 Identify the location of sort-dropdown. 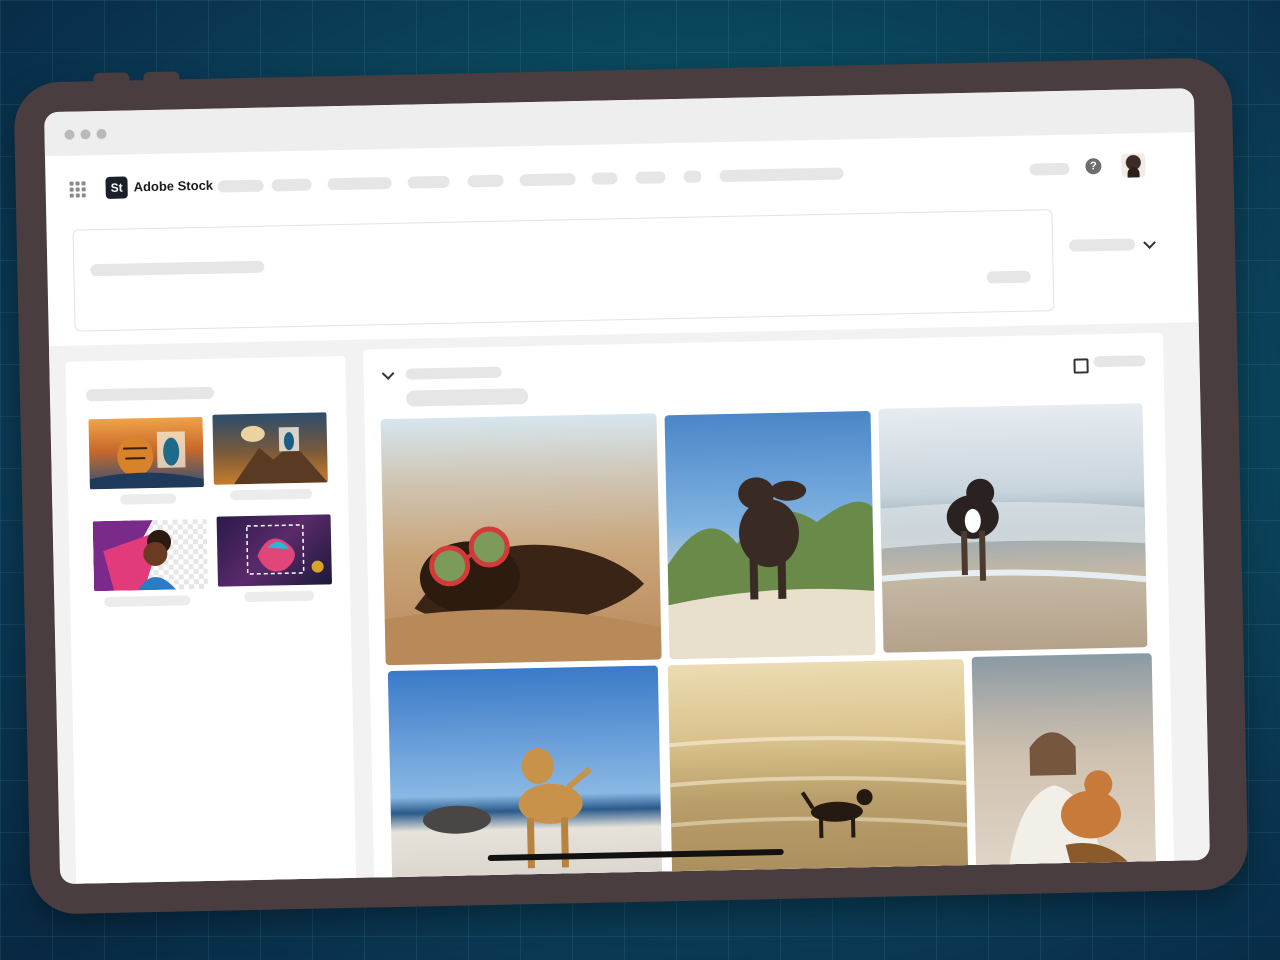
(1113, 244).